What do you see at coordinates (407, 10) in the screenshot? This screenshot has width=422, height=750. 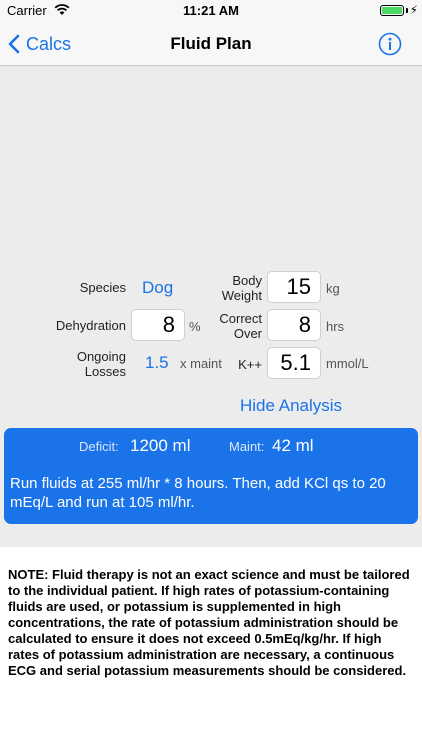 I see `battery-cap` at bounding box center [407, 10].